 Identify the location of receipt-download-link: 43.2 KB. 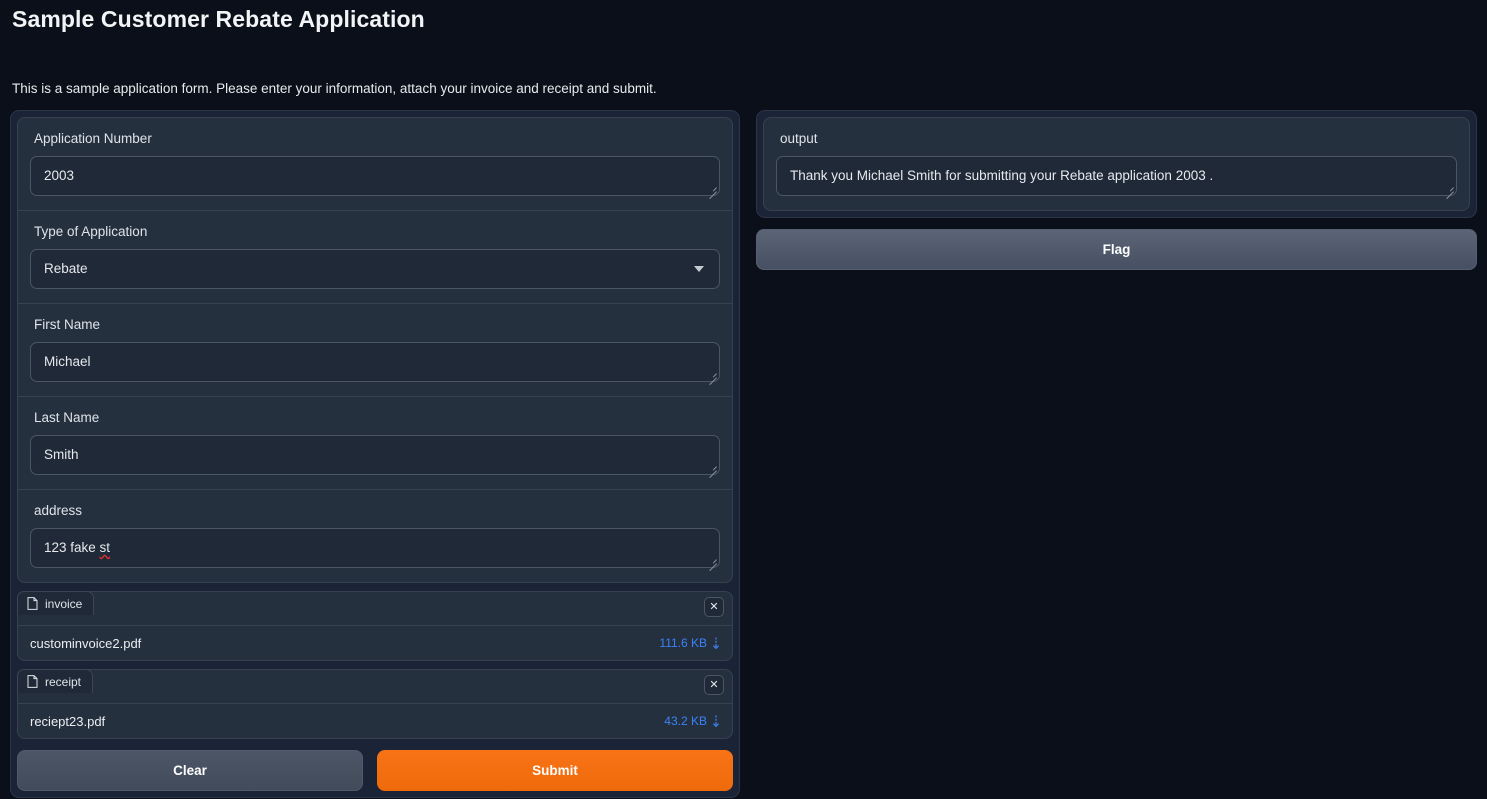
(692, 721).